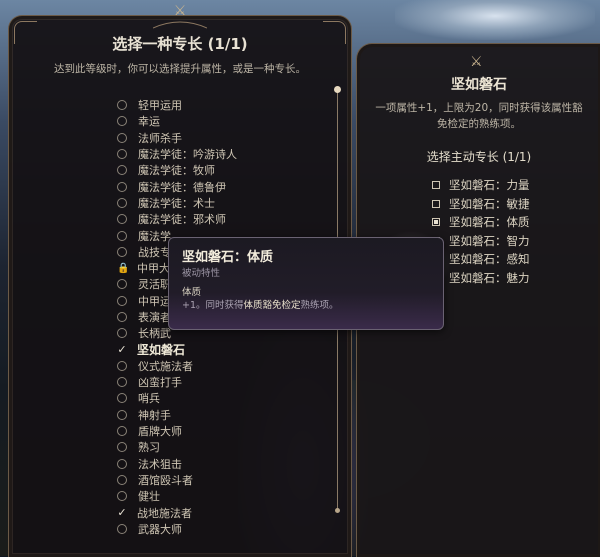 This screenshot has height=557, width=600. What do you see at coordinates (217, 512) in the screenshot?
I see `feat-item: ✓ 战地施法者` at bounding box center [217, 512].